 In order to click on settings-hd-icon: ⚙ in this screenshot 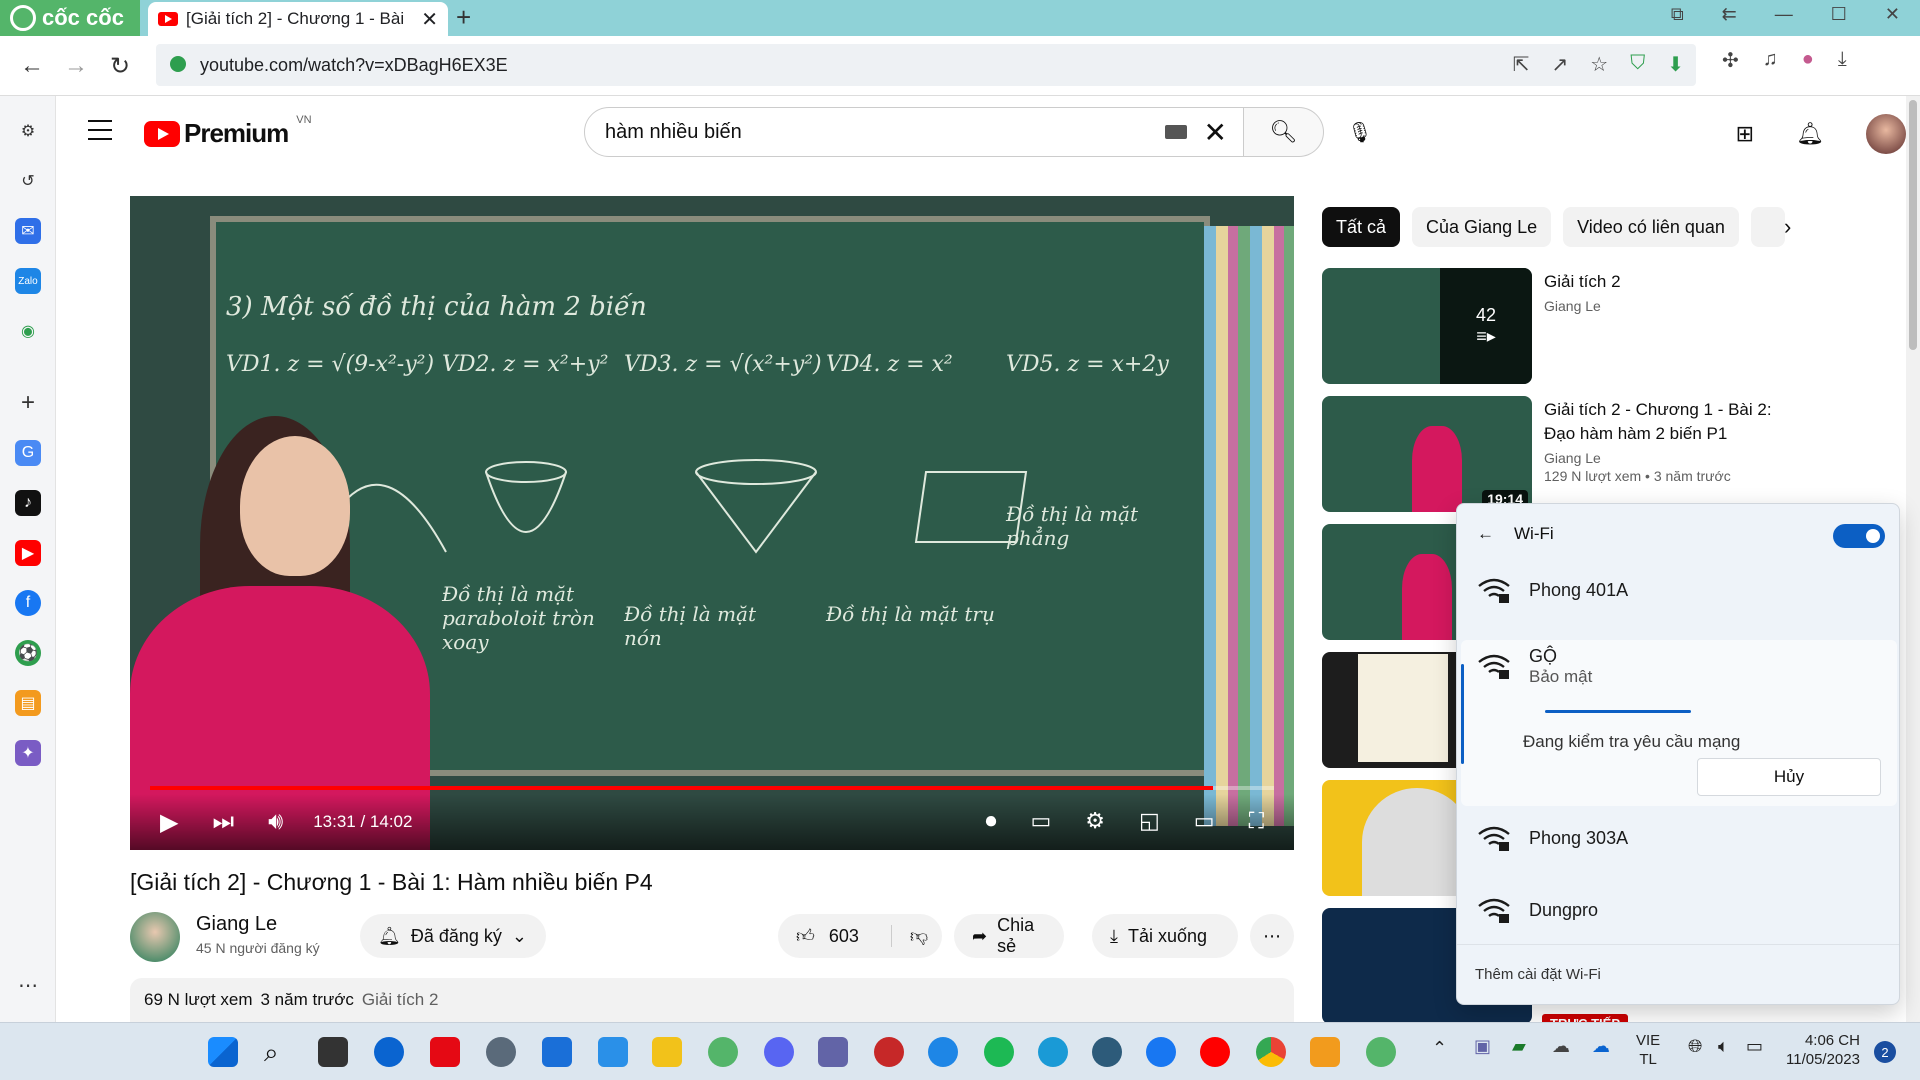, I will do `click(1095, 821)`.